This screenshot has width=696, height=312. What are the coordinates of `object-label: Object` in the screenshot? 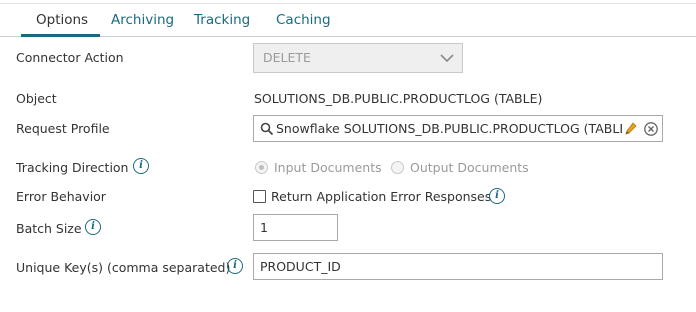 It's located at (36, 98).